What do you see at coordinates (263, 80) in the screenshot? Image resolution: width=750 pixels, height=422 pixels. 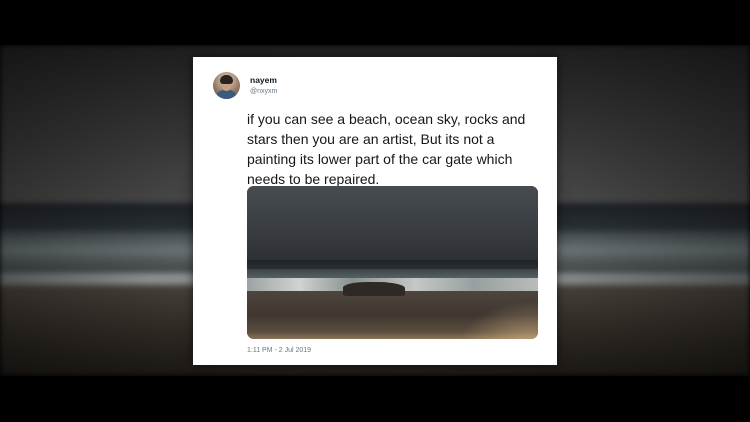 I see `display-name: nayem` at bounding box center [263, 80].